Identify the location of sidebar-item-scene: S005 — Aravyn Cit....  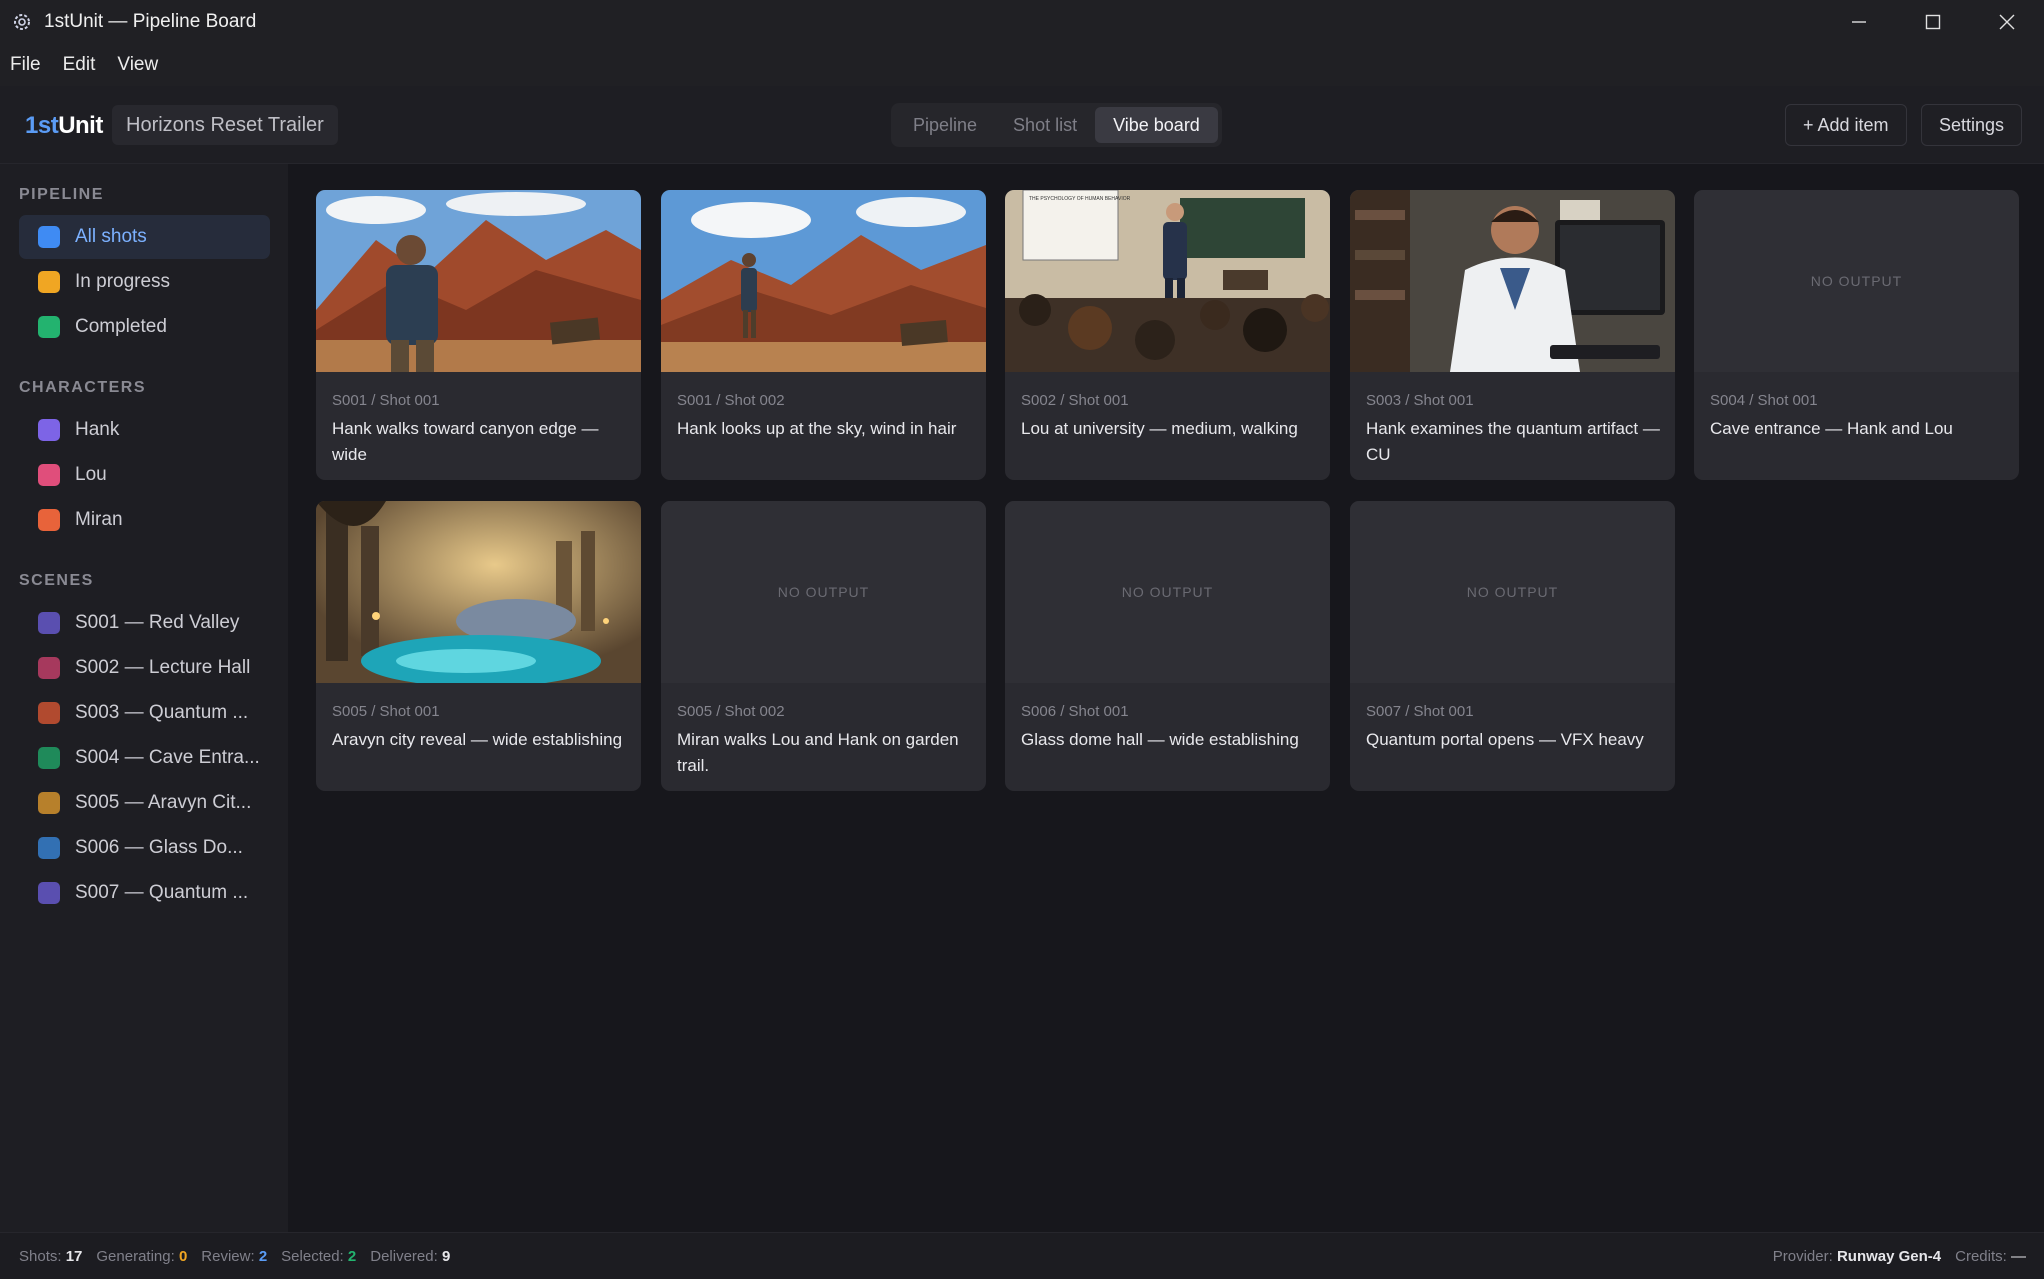
(144, 803).